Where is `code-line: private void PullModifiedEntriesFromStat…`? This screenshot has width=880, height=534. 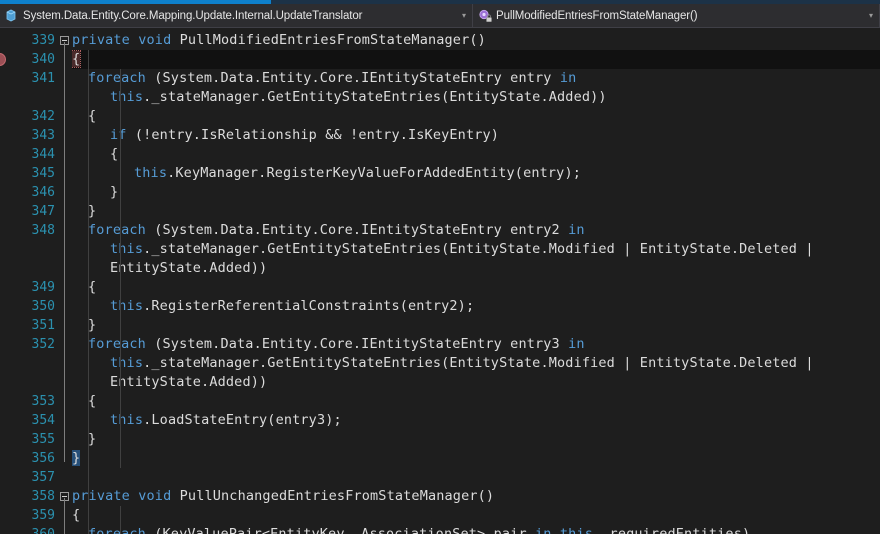
code-line: private void PullModifiedEntriesFromStat… is located at coordinates (279, 40).